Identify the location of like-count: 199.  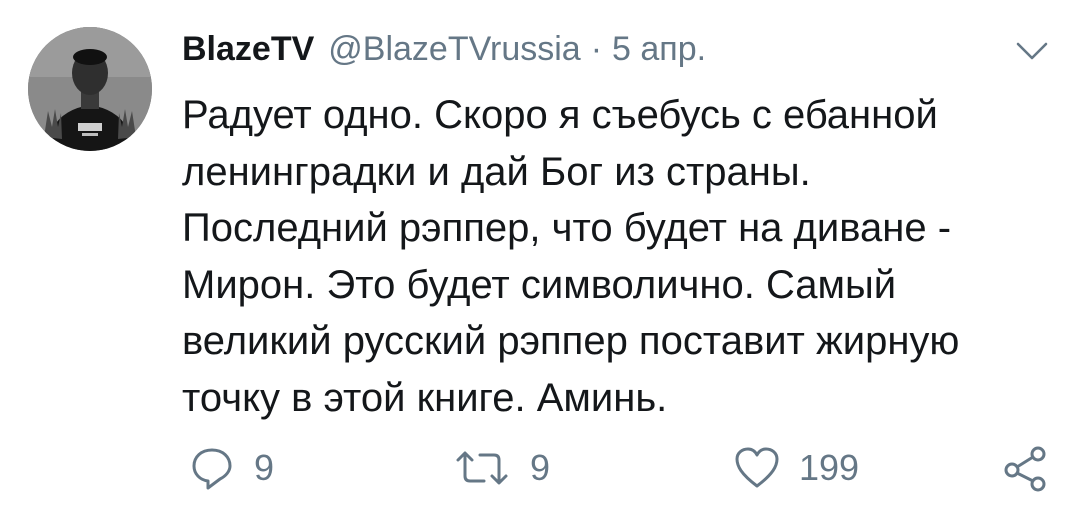
(829, 467).